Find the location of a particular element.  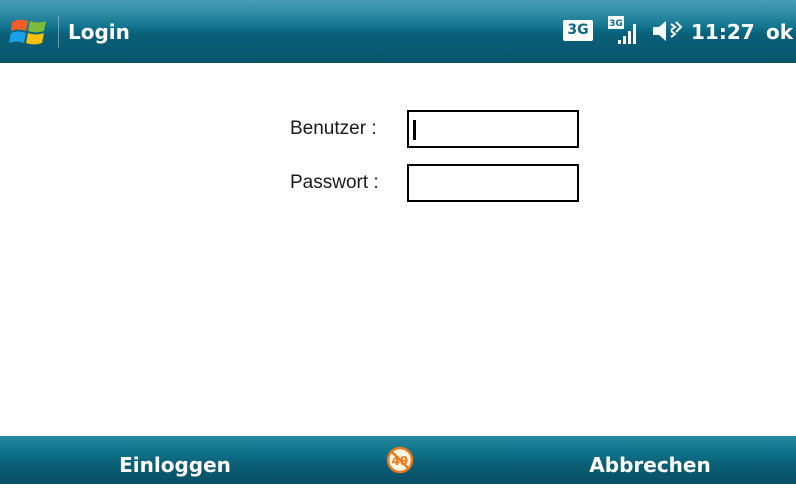

signal-strength-icon: 3G is located at coordinates (622, 30).